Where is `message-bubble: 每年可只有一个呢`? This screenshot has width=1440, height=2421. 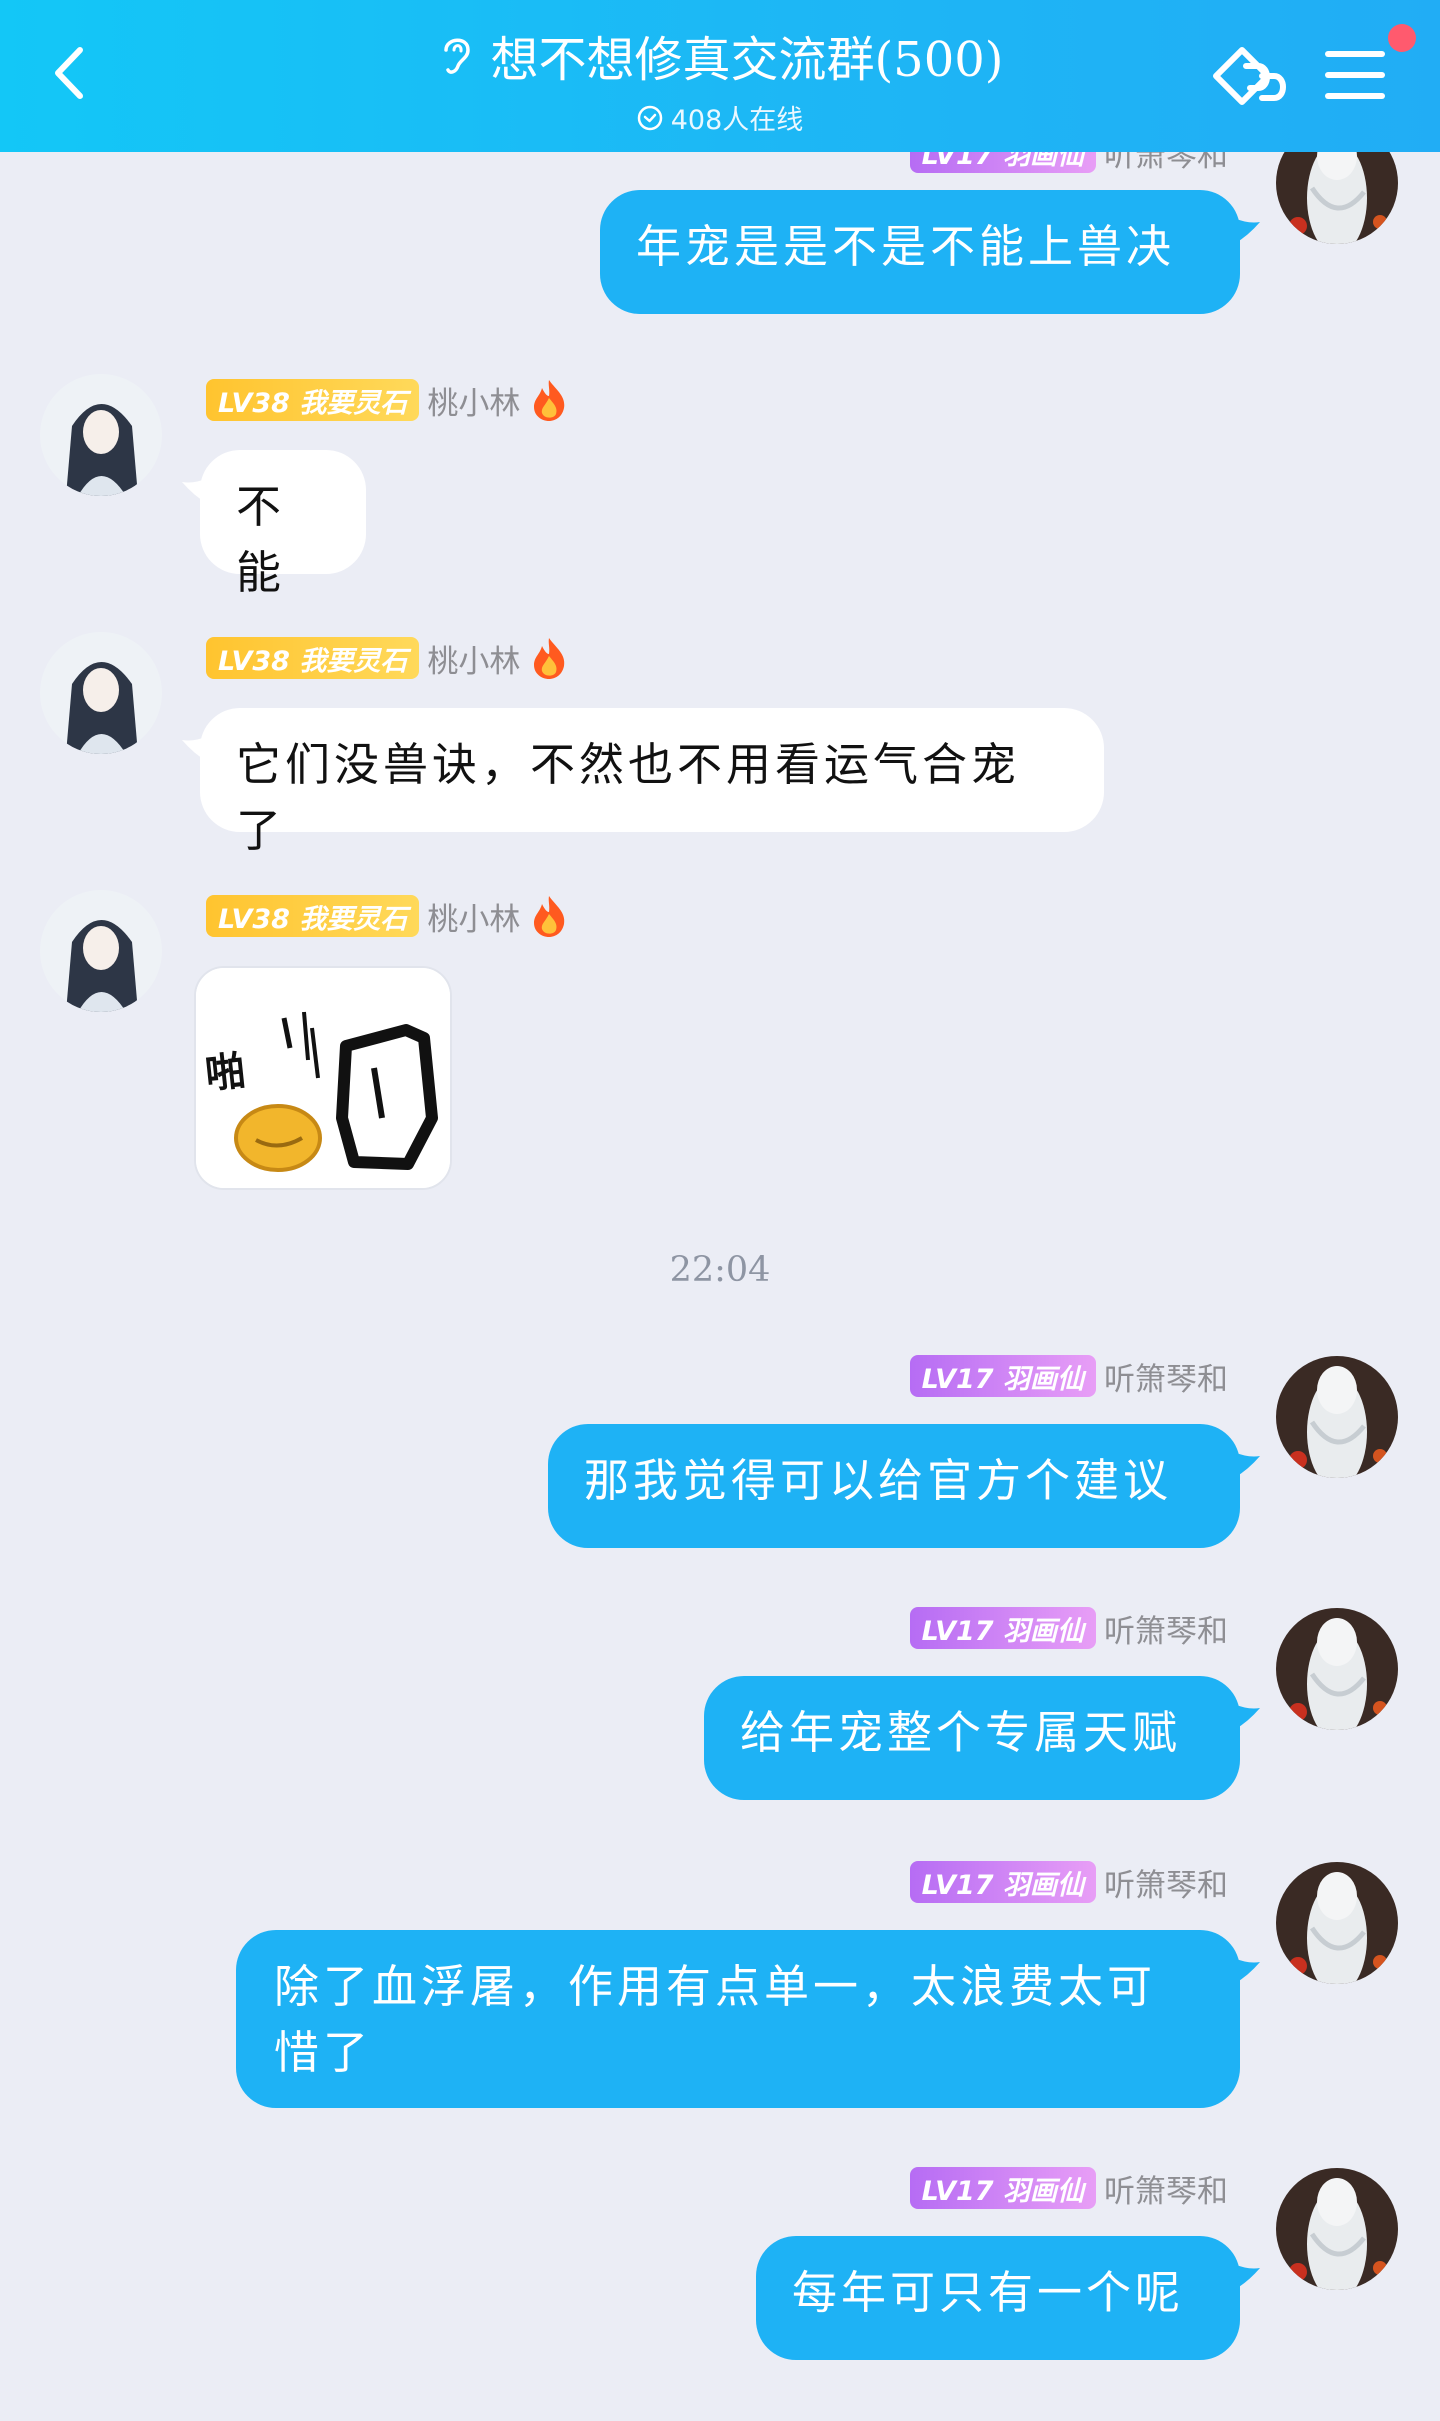 message-bubble: 每年可只有一个呢 is located at coordinates (998, 2298).